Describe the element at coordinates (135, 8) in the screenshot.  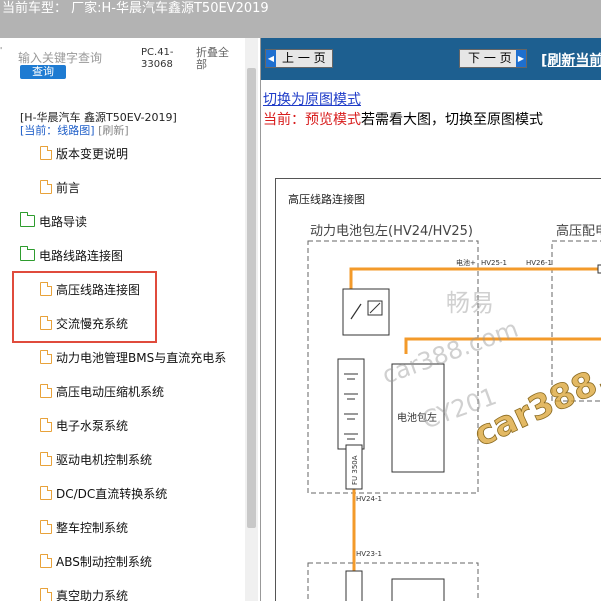
I see `page-title: 当前车型： 厂家:H-华晨汽车鑫源T50EV2019` at that location.